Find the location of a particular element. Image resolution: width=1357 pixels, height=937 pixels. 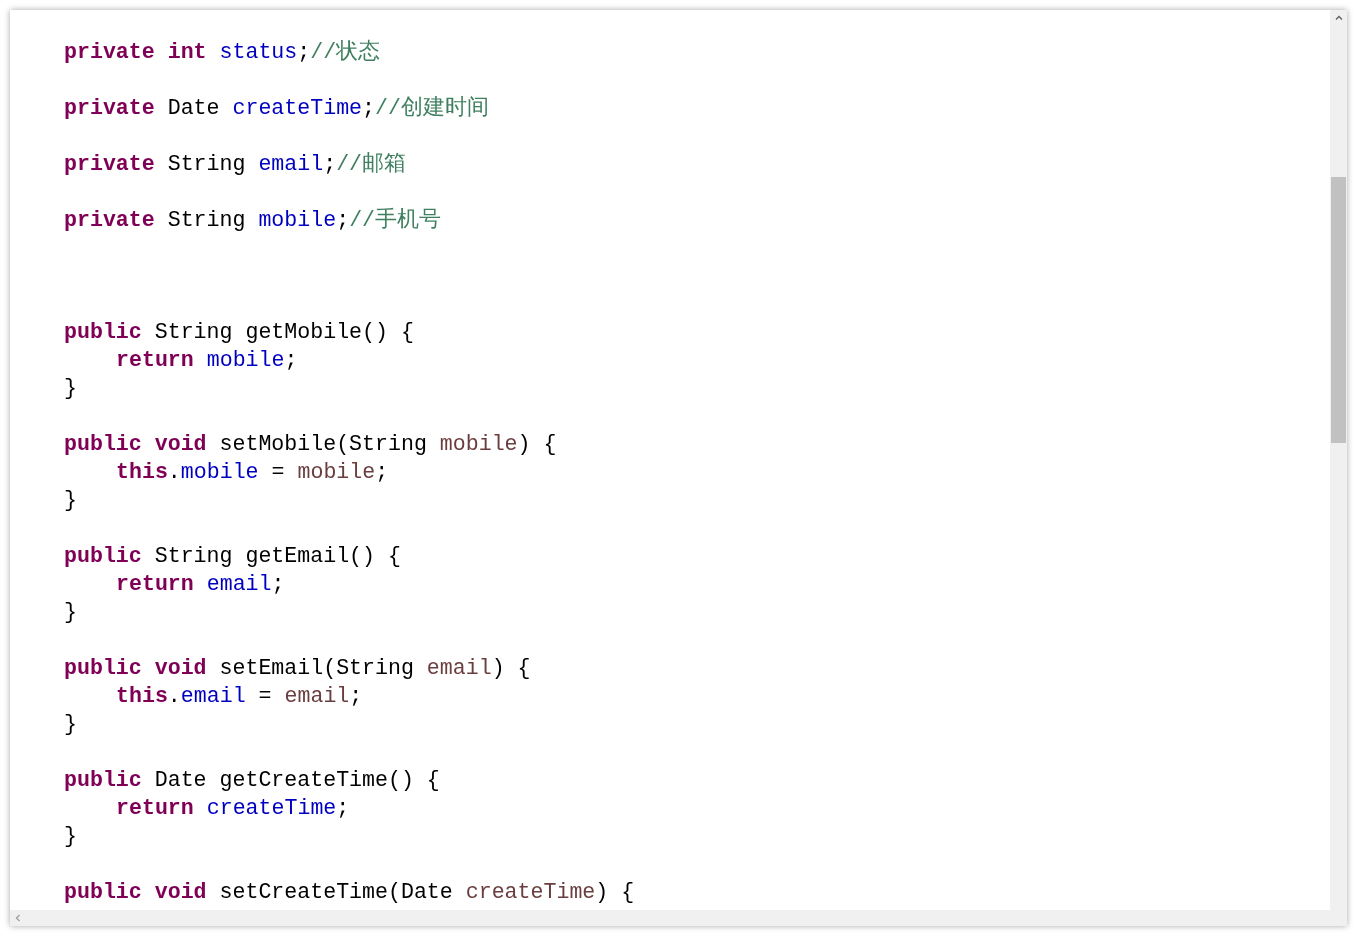

code-line: public Date getCreateTime() { is located at coordinates (252, 780).